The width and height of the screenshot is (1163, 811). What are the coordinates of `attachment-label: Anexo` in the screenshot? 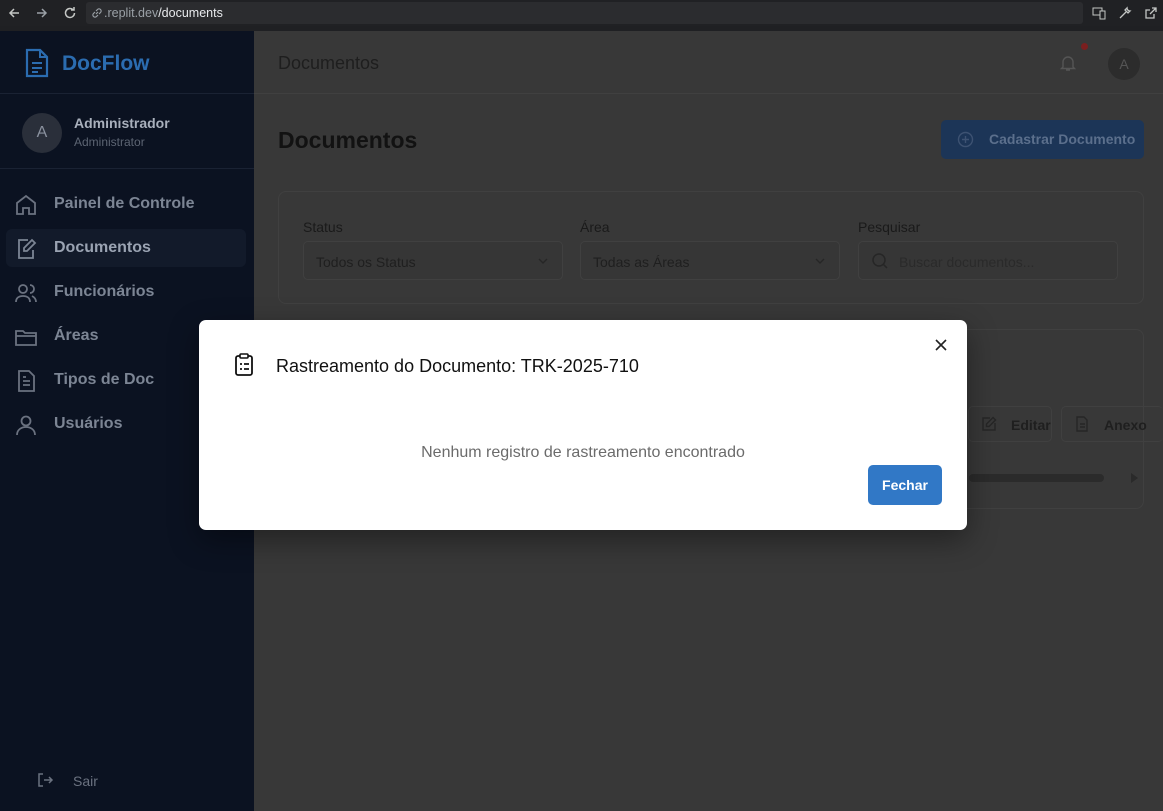 It's located at (1125, 425).